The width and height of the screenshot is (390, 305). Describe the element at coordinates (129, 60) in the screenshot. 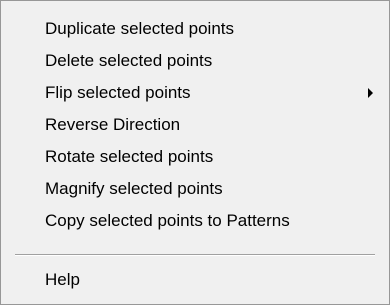

I see `menu-item-label: Delete selected points` at that location.